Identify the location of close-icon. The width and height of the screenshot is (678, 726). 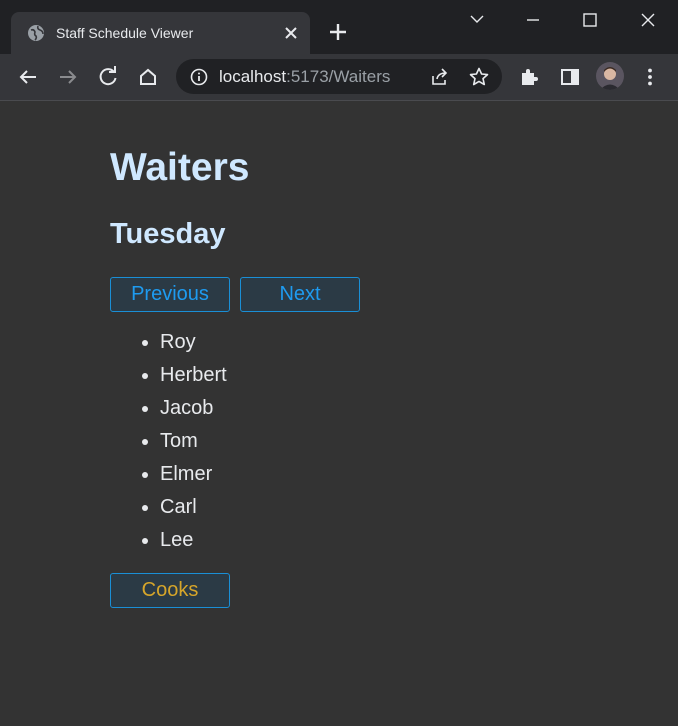
(291, 33).